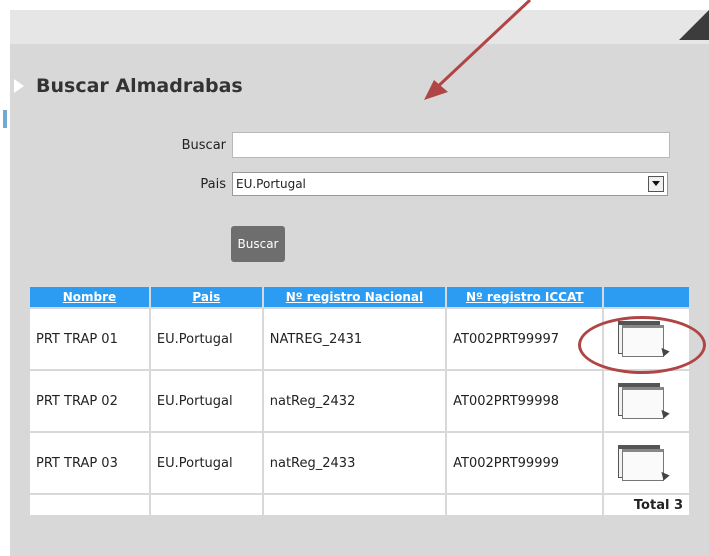 Image resolution: width=709 pixels, height=556 pixels. What do you see at coordinates (203, 145) in the screenshot?
I see `buscar-label: Buscar` at bounding box center [203, 145].